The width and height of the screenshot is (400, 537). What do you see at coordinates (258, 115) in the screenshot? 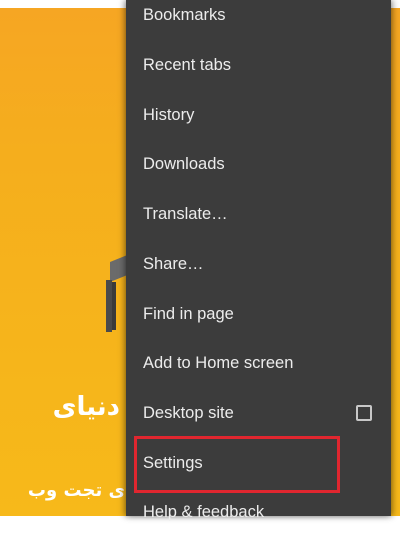
I see `menu-item-history: History` at bounding box center [258, 115].